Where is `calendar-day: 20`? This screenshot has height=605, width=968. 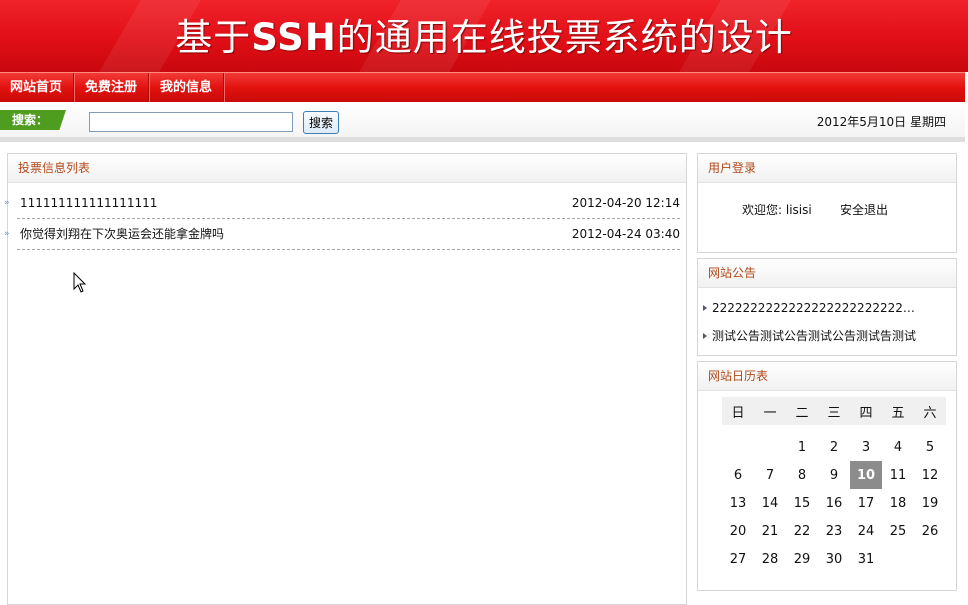 calendar-day: 20 is located at coordinates (738, 531).